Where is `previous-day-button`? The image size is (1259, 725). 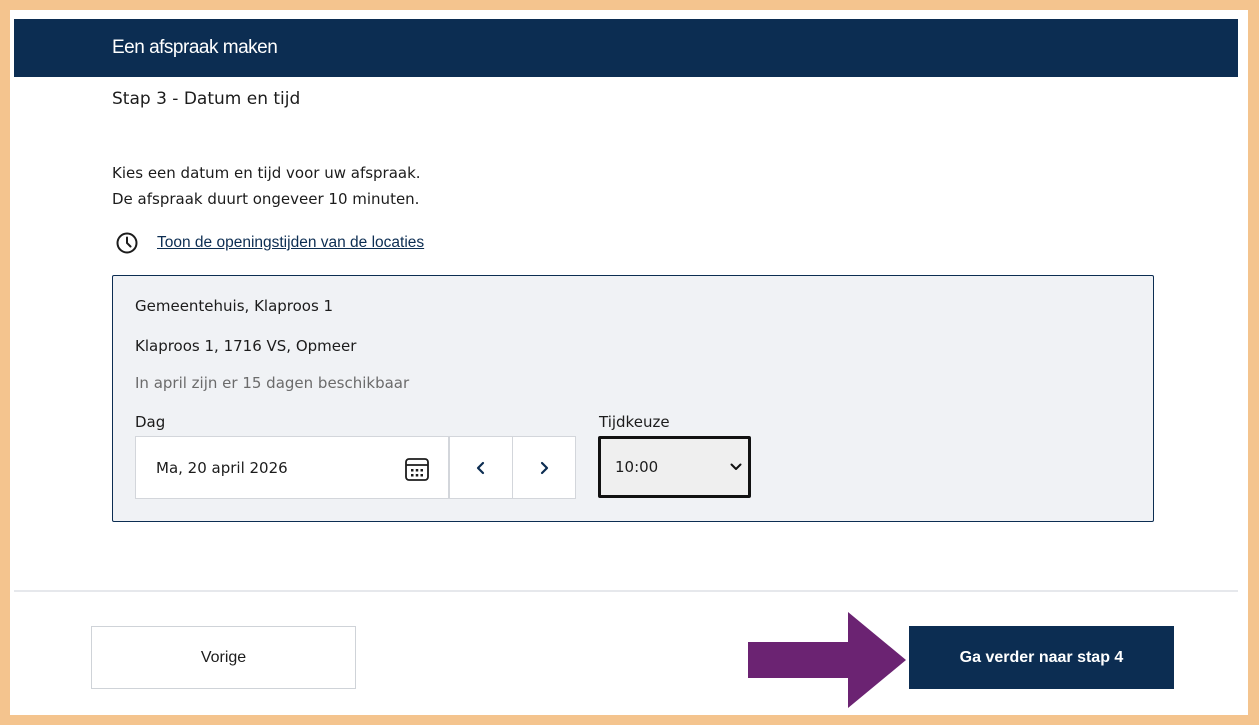
previous-day-button is located at coordinates (481, 467).